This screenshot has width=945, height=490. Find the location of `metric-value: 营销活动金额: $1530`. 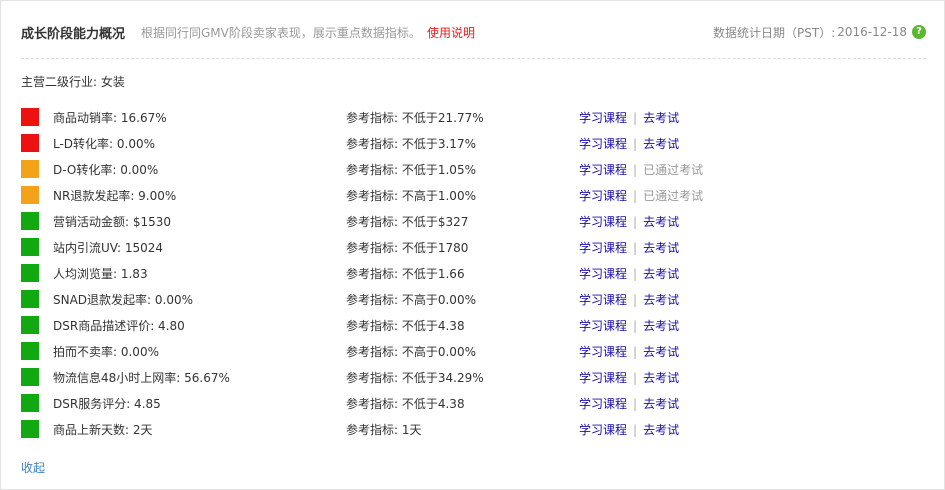

metric-value: 营销活动金额: $1530 is located at coordinates (112, 222).